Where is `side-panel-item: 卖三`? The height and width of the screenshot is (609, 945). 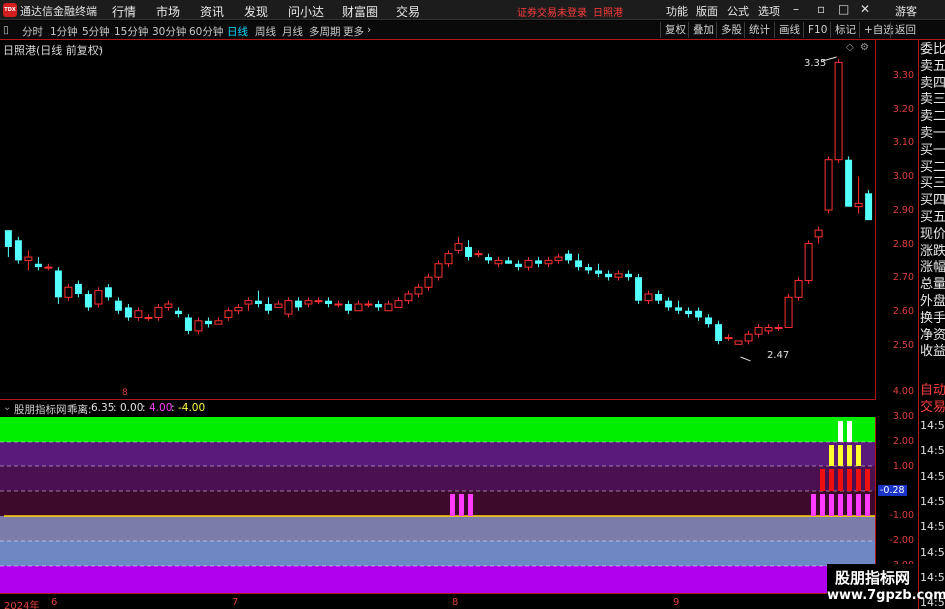
side-panel-item: 卖三 is located at coordinates (932, 100).